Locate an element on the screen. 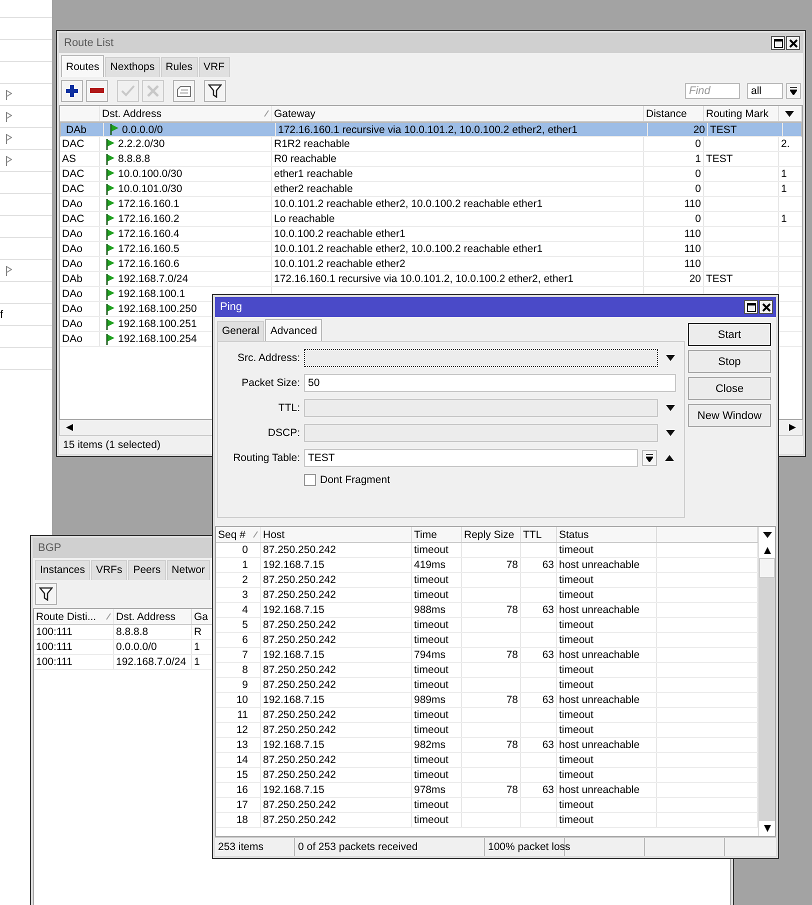 The image size is (812, 905). window-title: Ping is located at coordinates (231, 307).